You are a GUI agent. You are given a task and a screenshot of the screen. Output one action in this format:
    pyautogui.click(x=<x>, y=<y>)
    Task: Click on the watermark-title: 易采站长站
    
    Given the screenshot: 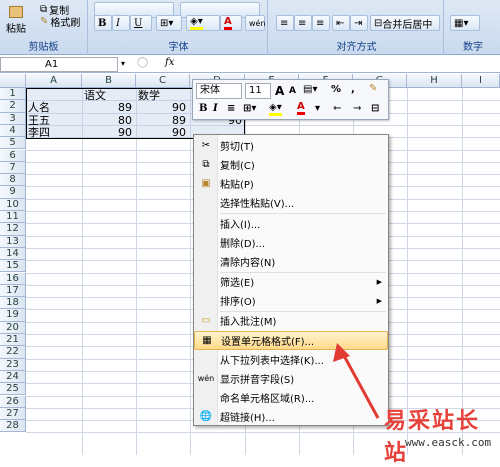 What is the action you would take?
    pyautogui.click(x=432, y=437)
    